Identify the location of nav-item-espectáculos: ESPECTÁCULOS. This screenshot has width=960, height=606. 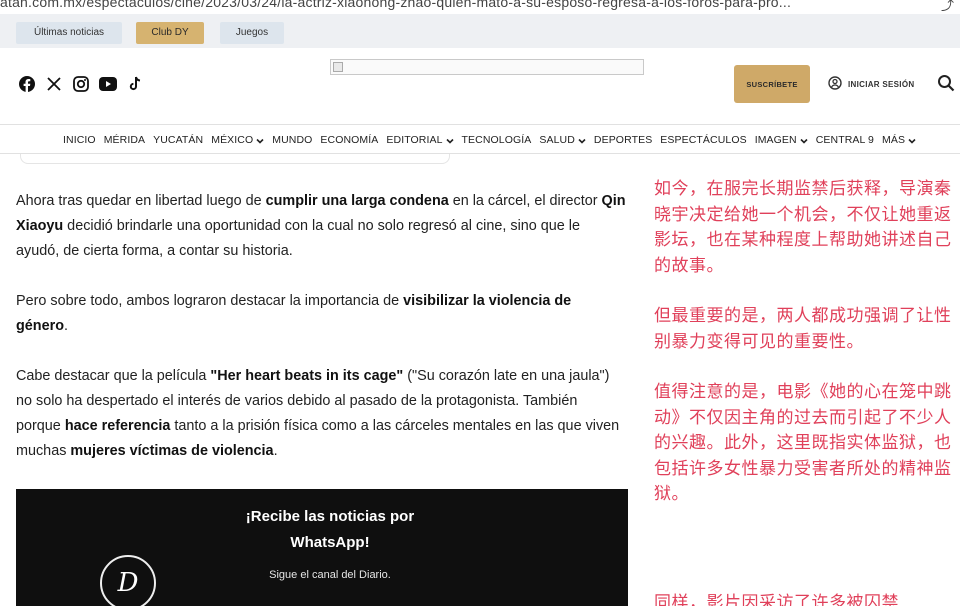
(703, 140).